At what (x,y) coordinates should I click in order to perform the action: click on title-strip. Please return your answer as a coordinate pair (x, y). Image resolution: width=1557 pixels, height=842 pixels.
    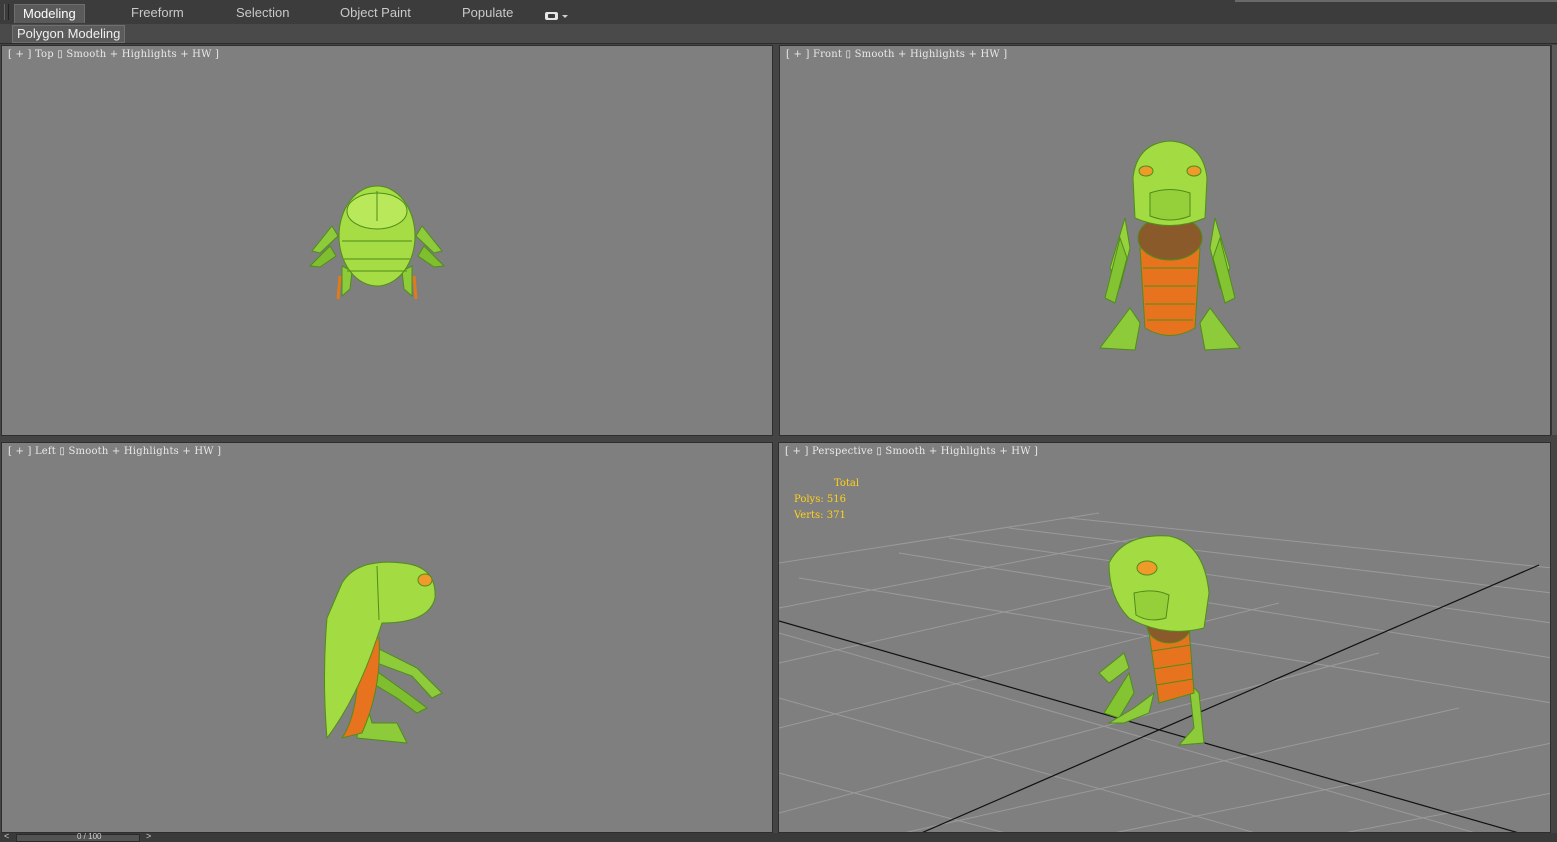
    Looking at the image, I should click on (1396, 1).